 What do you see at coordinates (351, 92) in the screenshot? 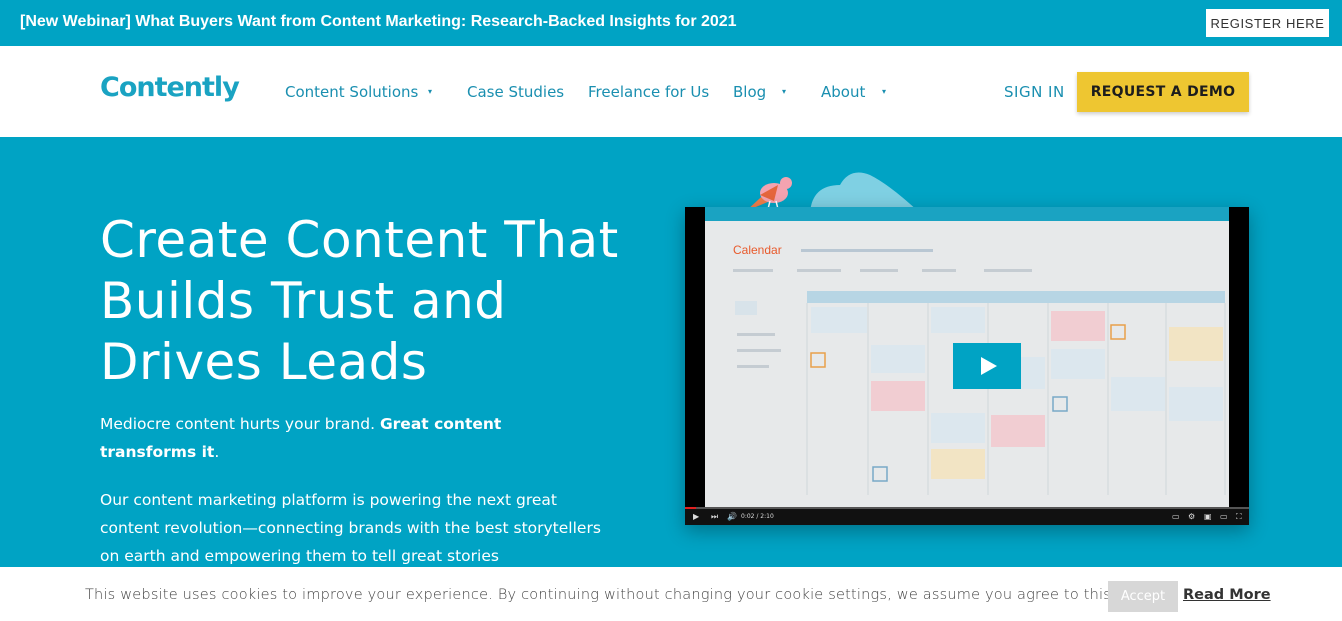
I see `nav-item-content-solutions: Content Solutions` at bounding box center [351, 92].